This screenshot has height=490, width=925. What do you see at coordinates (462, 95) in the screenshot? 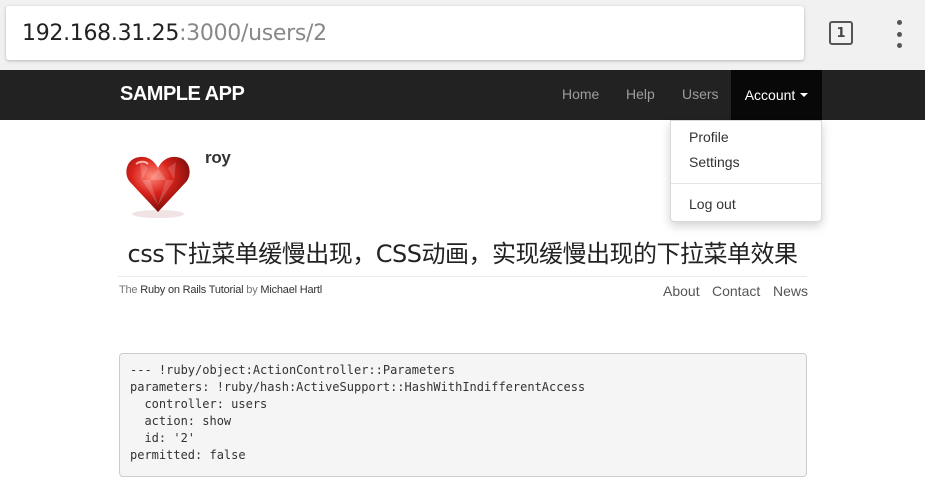
I see `navbar: SAMPLE APP Home Help Users Account` at bounding box center [462, 95].